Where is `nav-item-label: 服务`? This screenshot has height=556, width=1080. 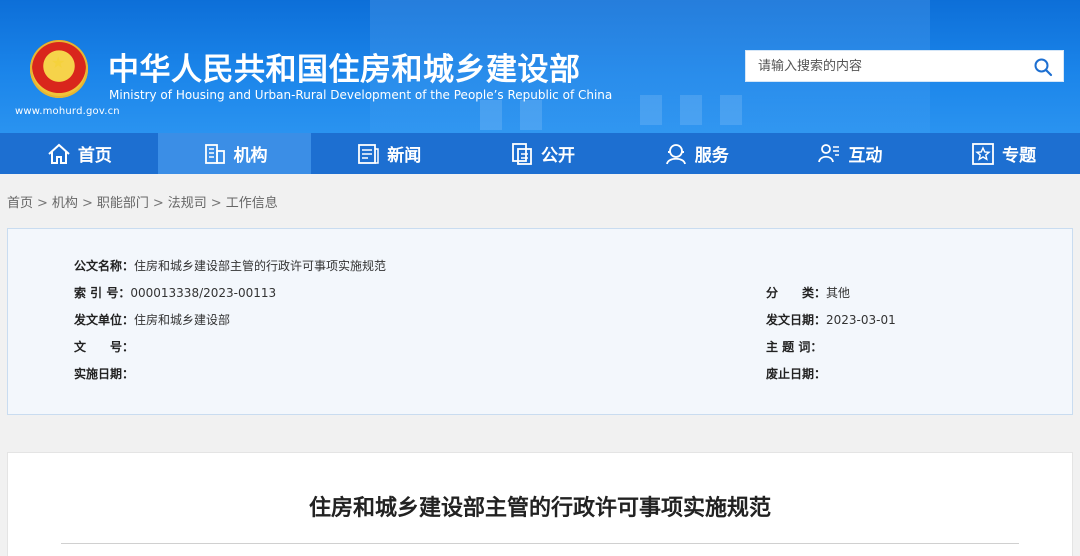
nav-item-label: 服务 is located at coordinates (711, 156).